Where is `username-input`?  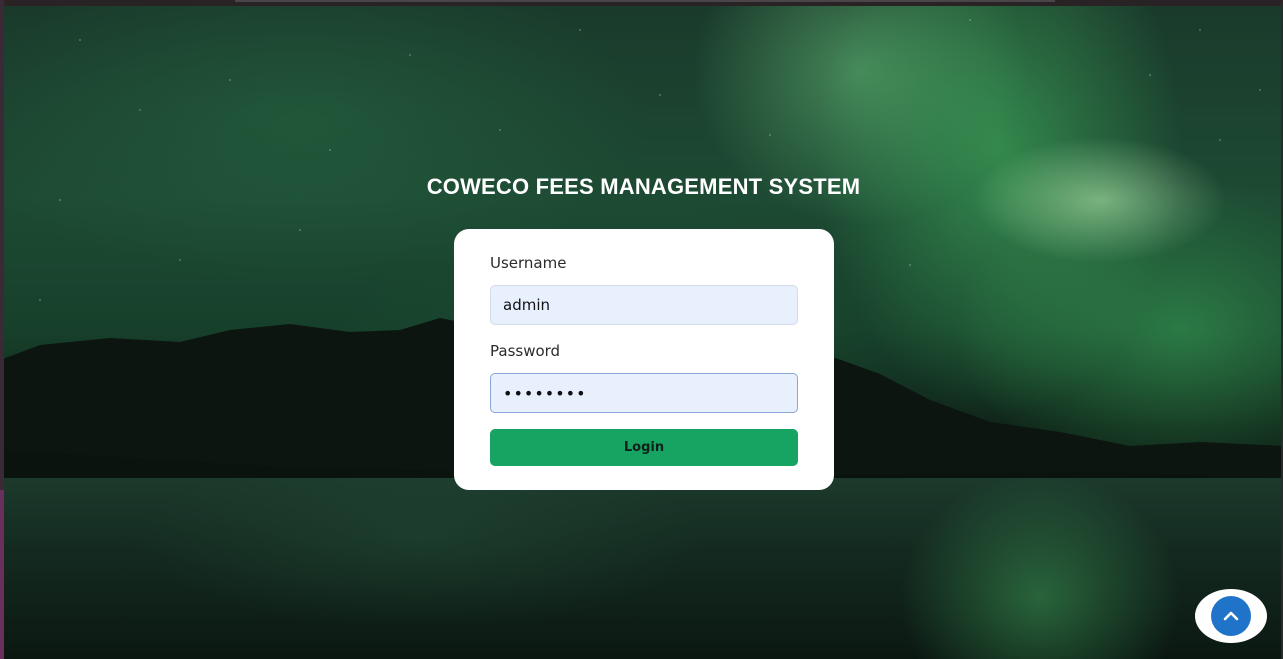
username-input is located at coordinates (644, 305).